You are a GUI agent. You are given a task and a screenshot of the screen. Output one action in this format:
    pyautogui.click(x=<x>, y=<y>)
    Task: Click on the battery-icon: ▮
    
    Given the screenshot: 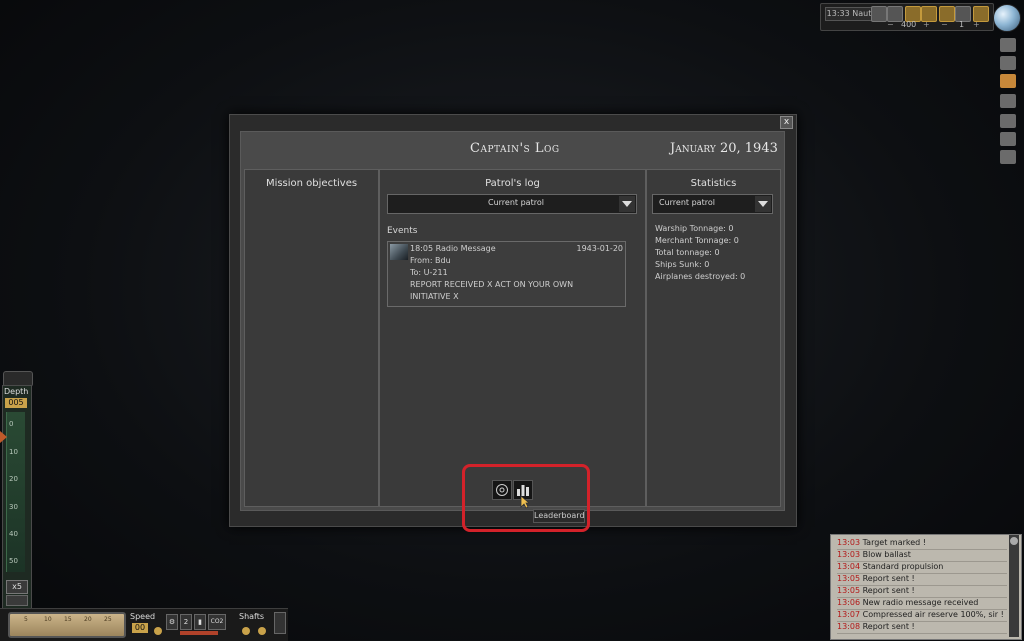 What is the action you would take?
    pyautogui.click(x=200, y=622)
    